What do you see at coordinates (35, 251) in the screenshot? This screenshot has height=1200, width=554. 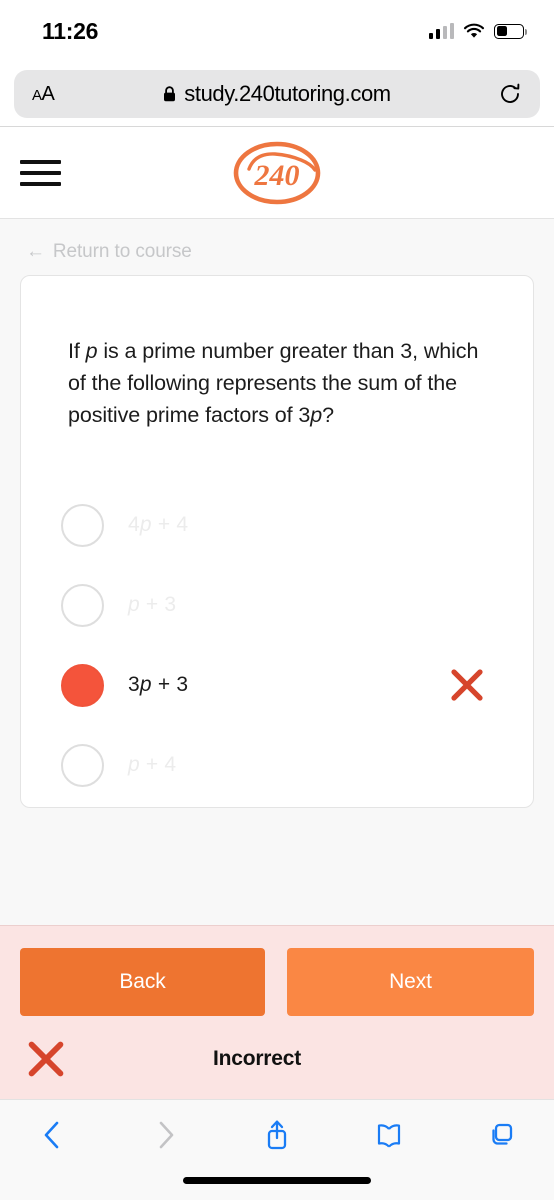 I see `back-arrow-icon: ←` at bounding box center [35, 251].